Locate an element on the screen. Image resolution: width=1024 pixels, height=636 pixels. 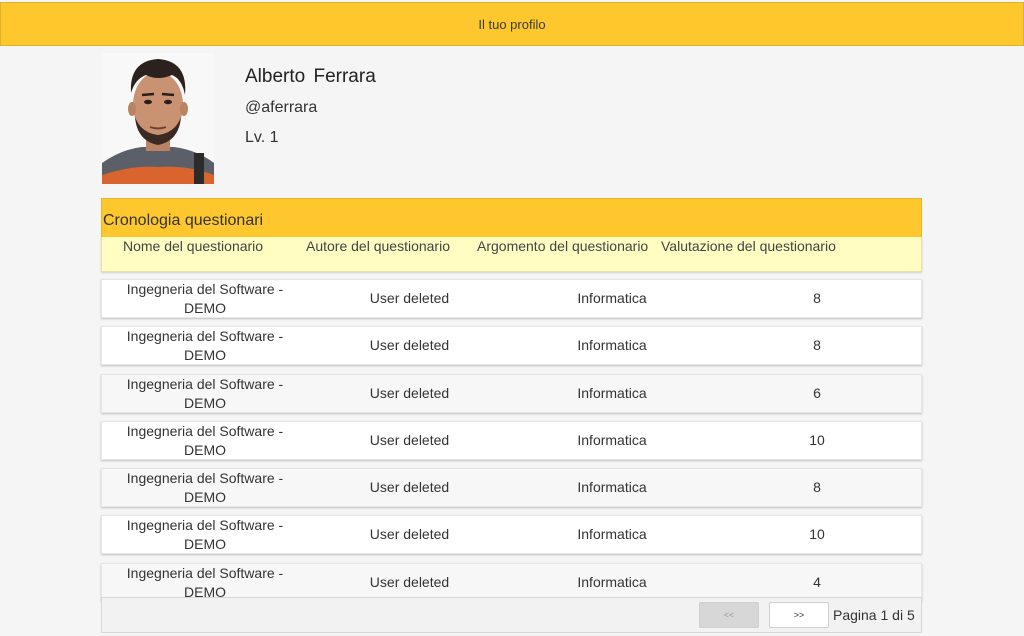
page-title: Il tuo profilo is located at coordinates (512, 24).